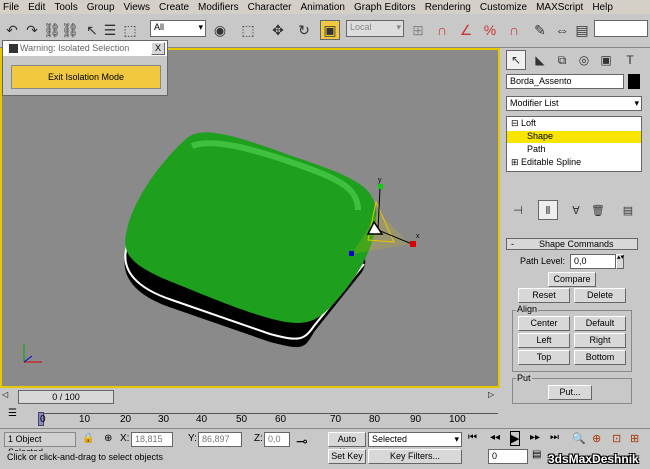  What do you see at coordinates (576, 210) in the screenshot?
I see `make-unique-icon: ∀` at bounding box center [576, 210].